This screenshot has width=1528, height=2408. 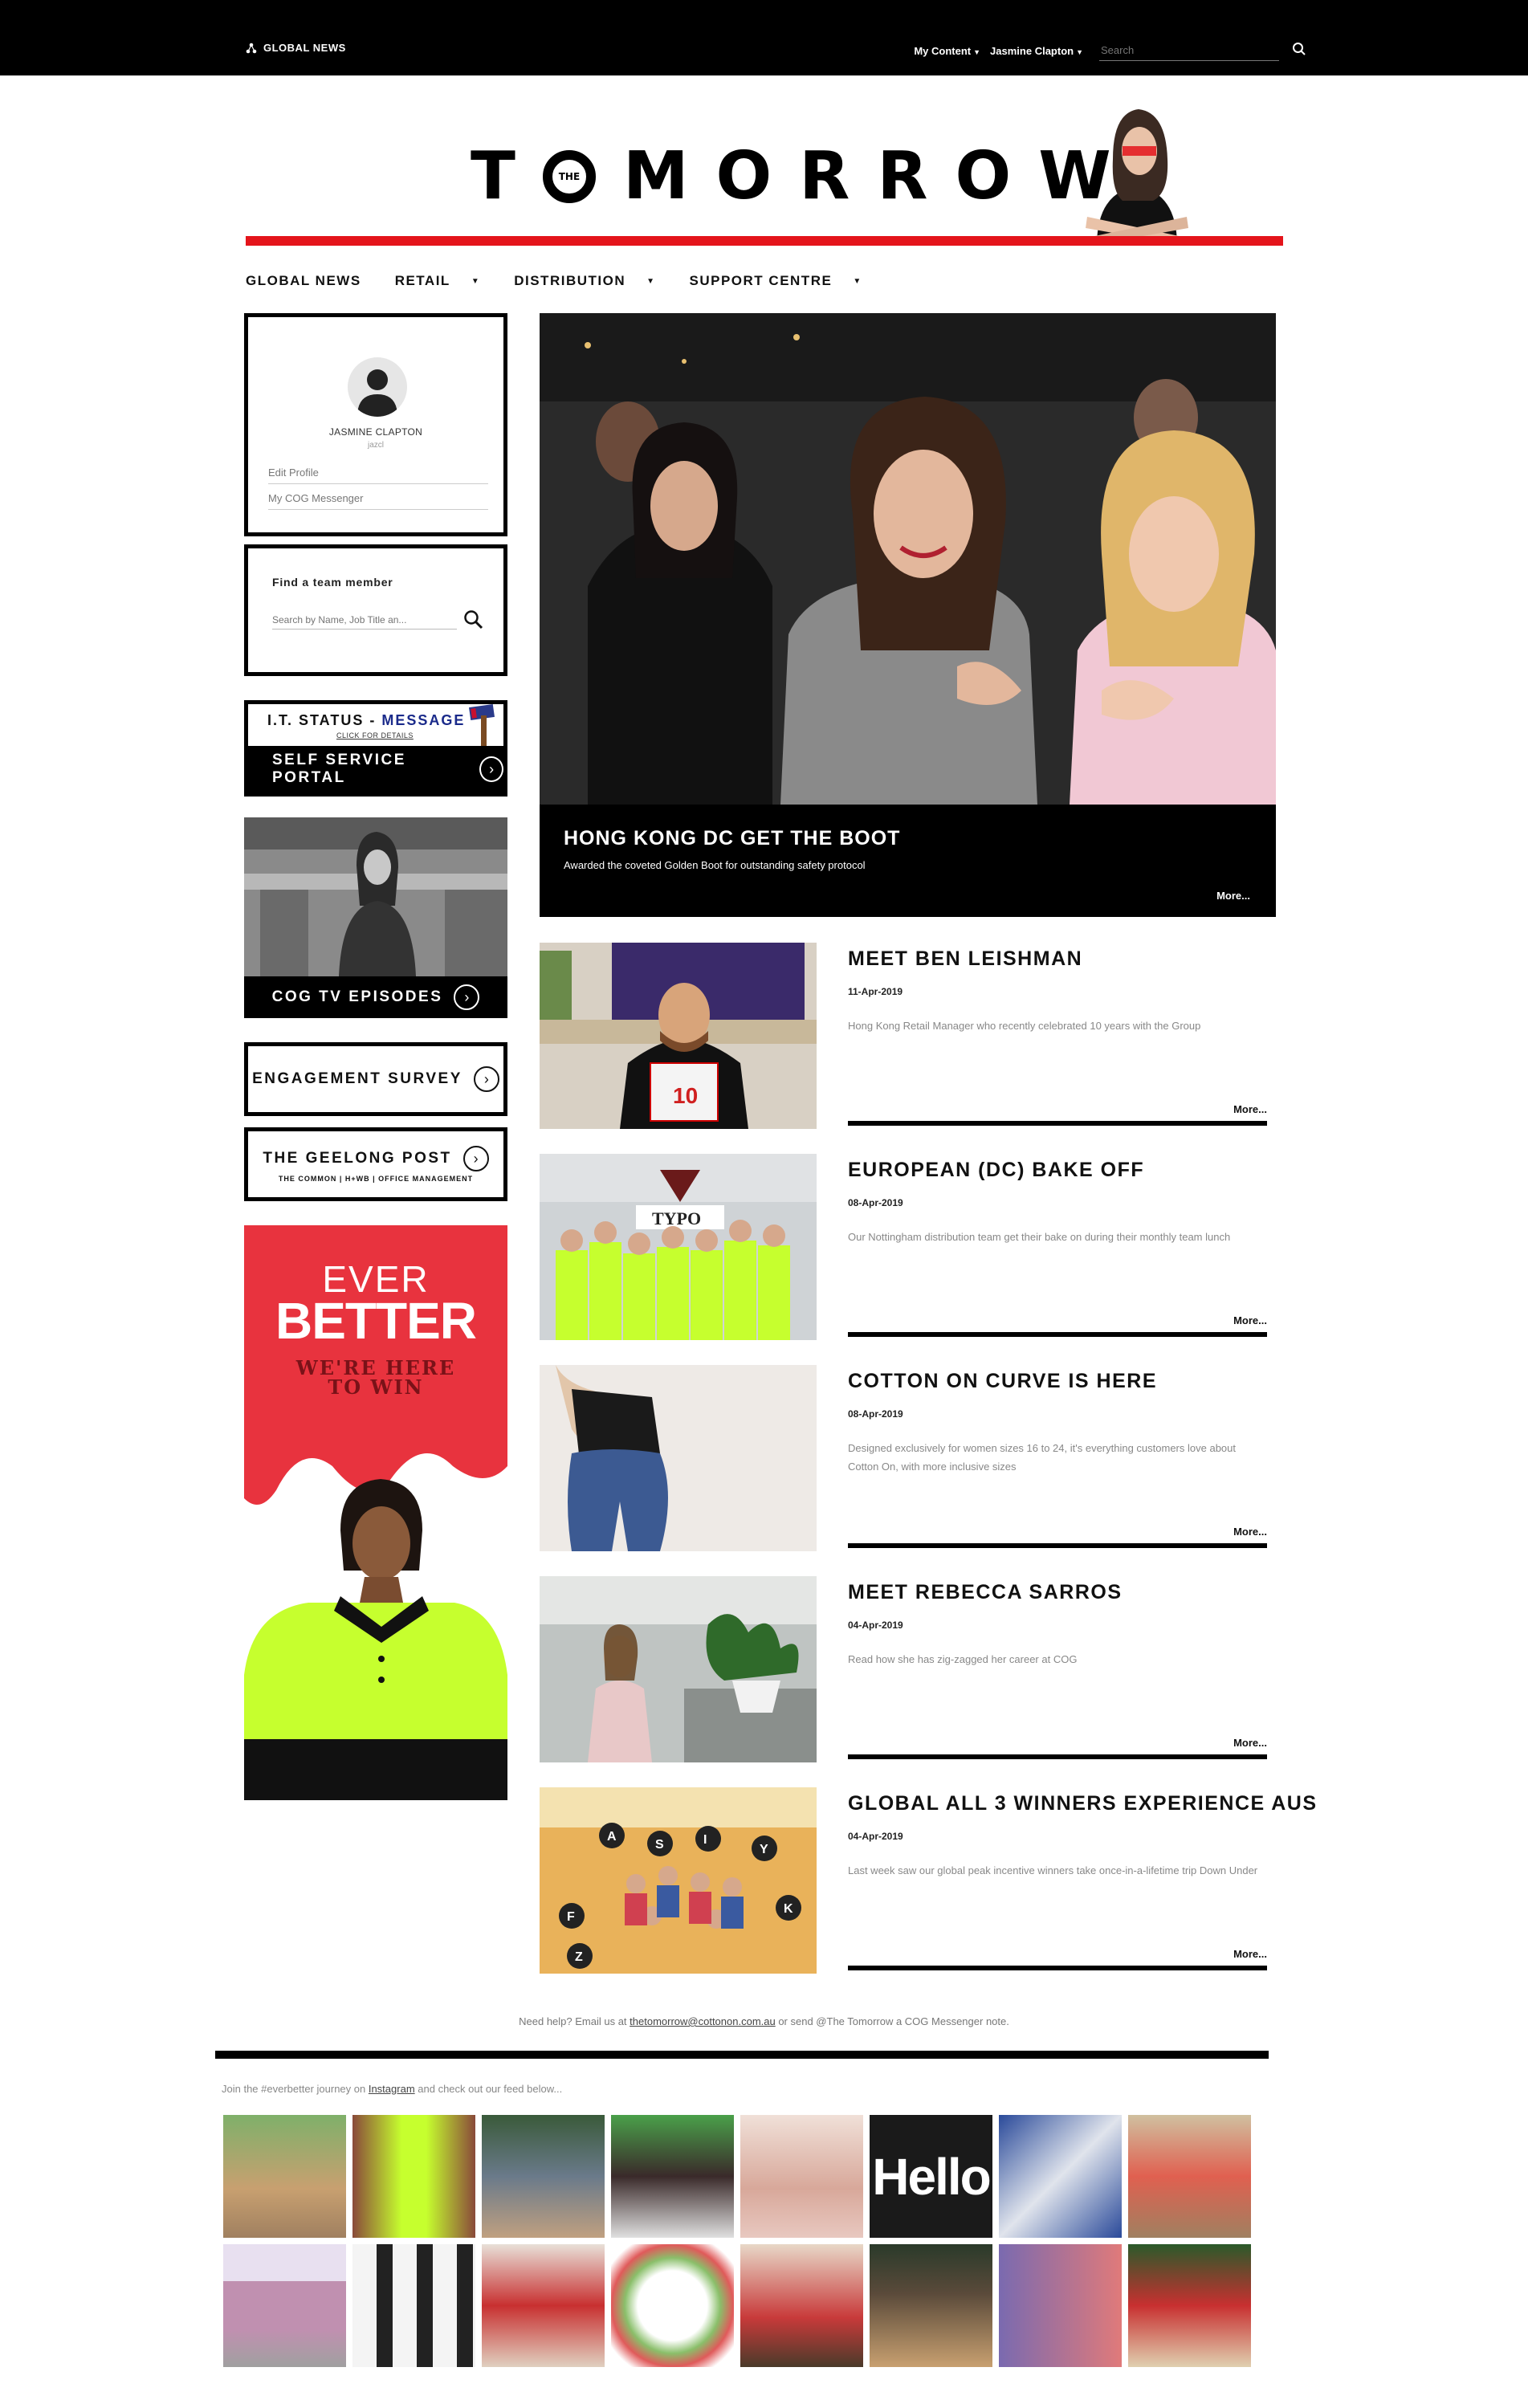 What do you see at coordinates (375, 896) in the screenshot?
I see `cog-tv-host-image` at bounding box center [375, 896].